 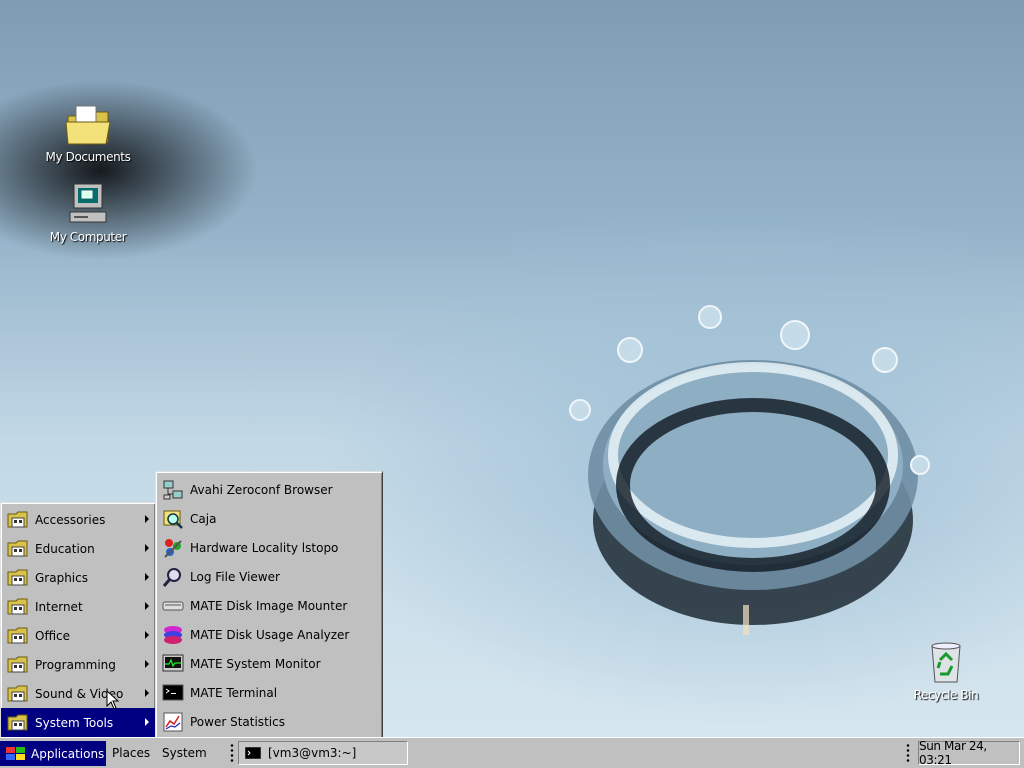 I want to click on menu-item-mate-system-monitor: MATE System Monitor, so click(x=269, y=663).